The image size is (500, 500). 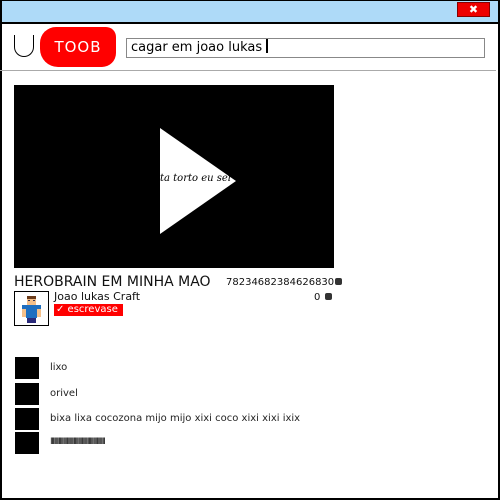 What do you see at coordinates (88, 310) in the screenshot?
I see `subscribe-button: ✓ escrevase` at bounding box center [88, 310].